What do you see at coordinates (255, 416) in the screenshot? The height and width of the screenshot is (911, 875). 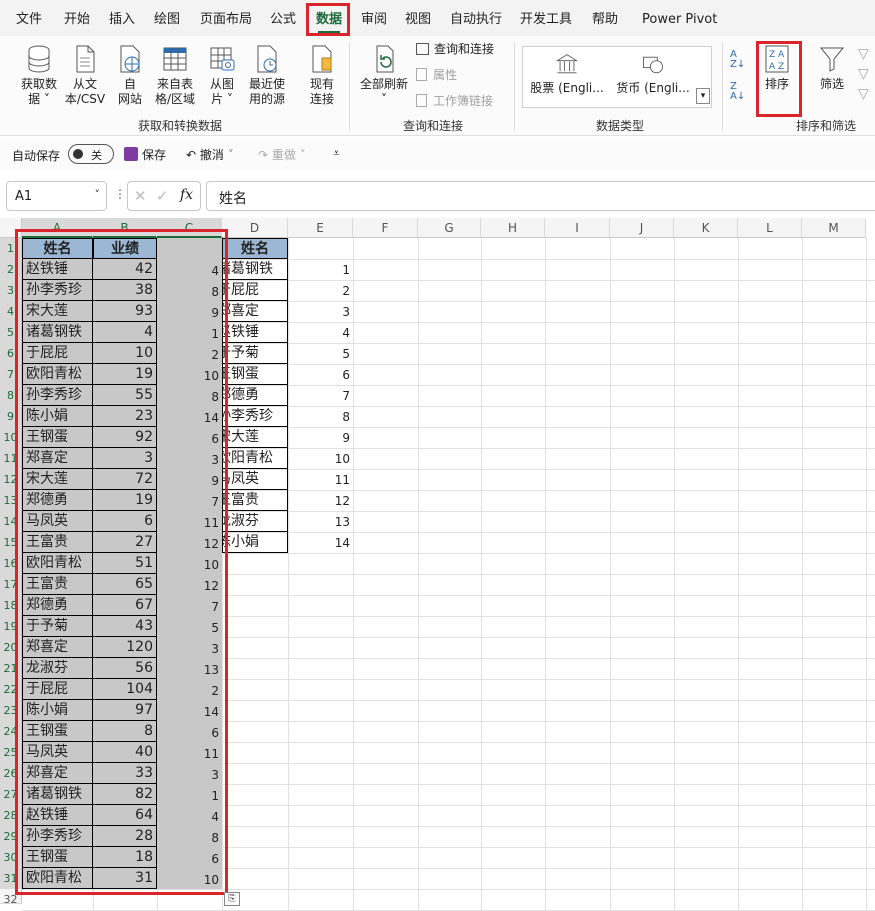 I see `lookup-name-cell: 孙李秀珍` at bounding box center [255, 416].